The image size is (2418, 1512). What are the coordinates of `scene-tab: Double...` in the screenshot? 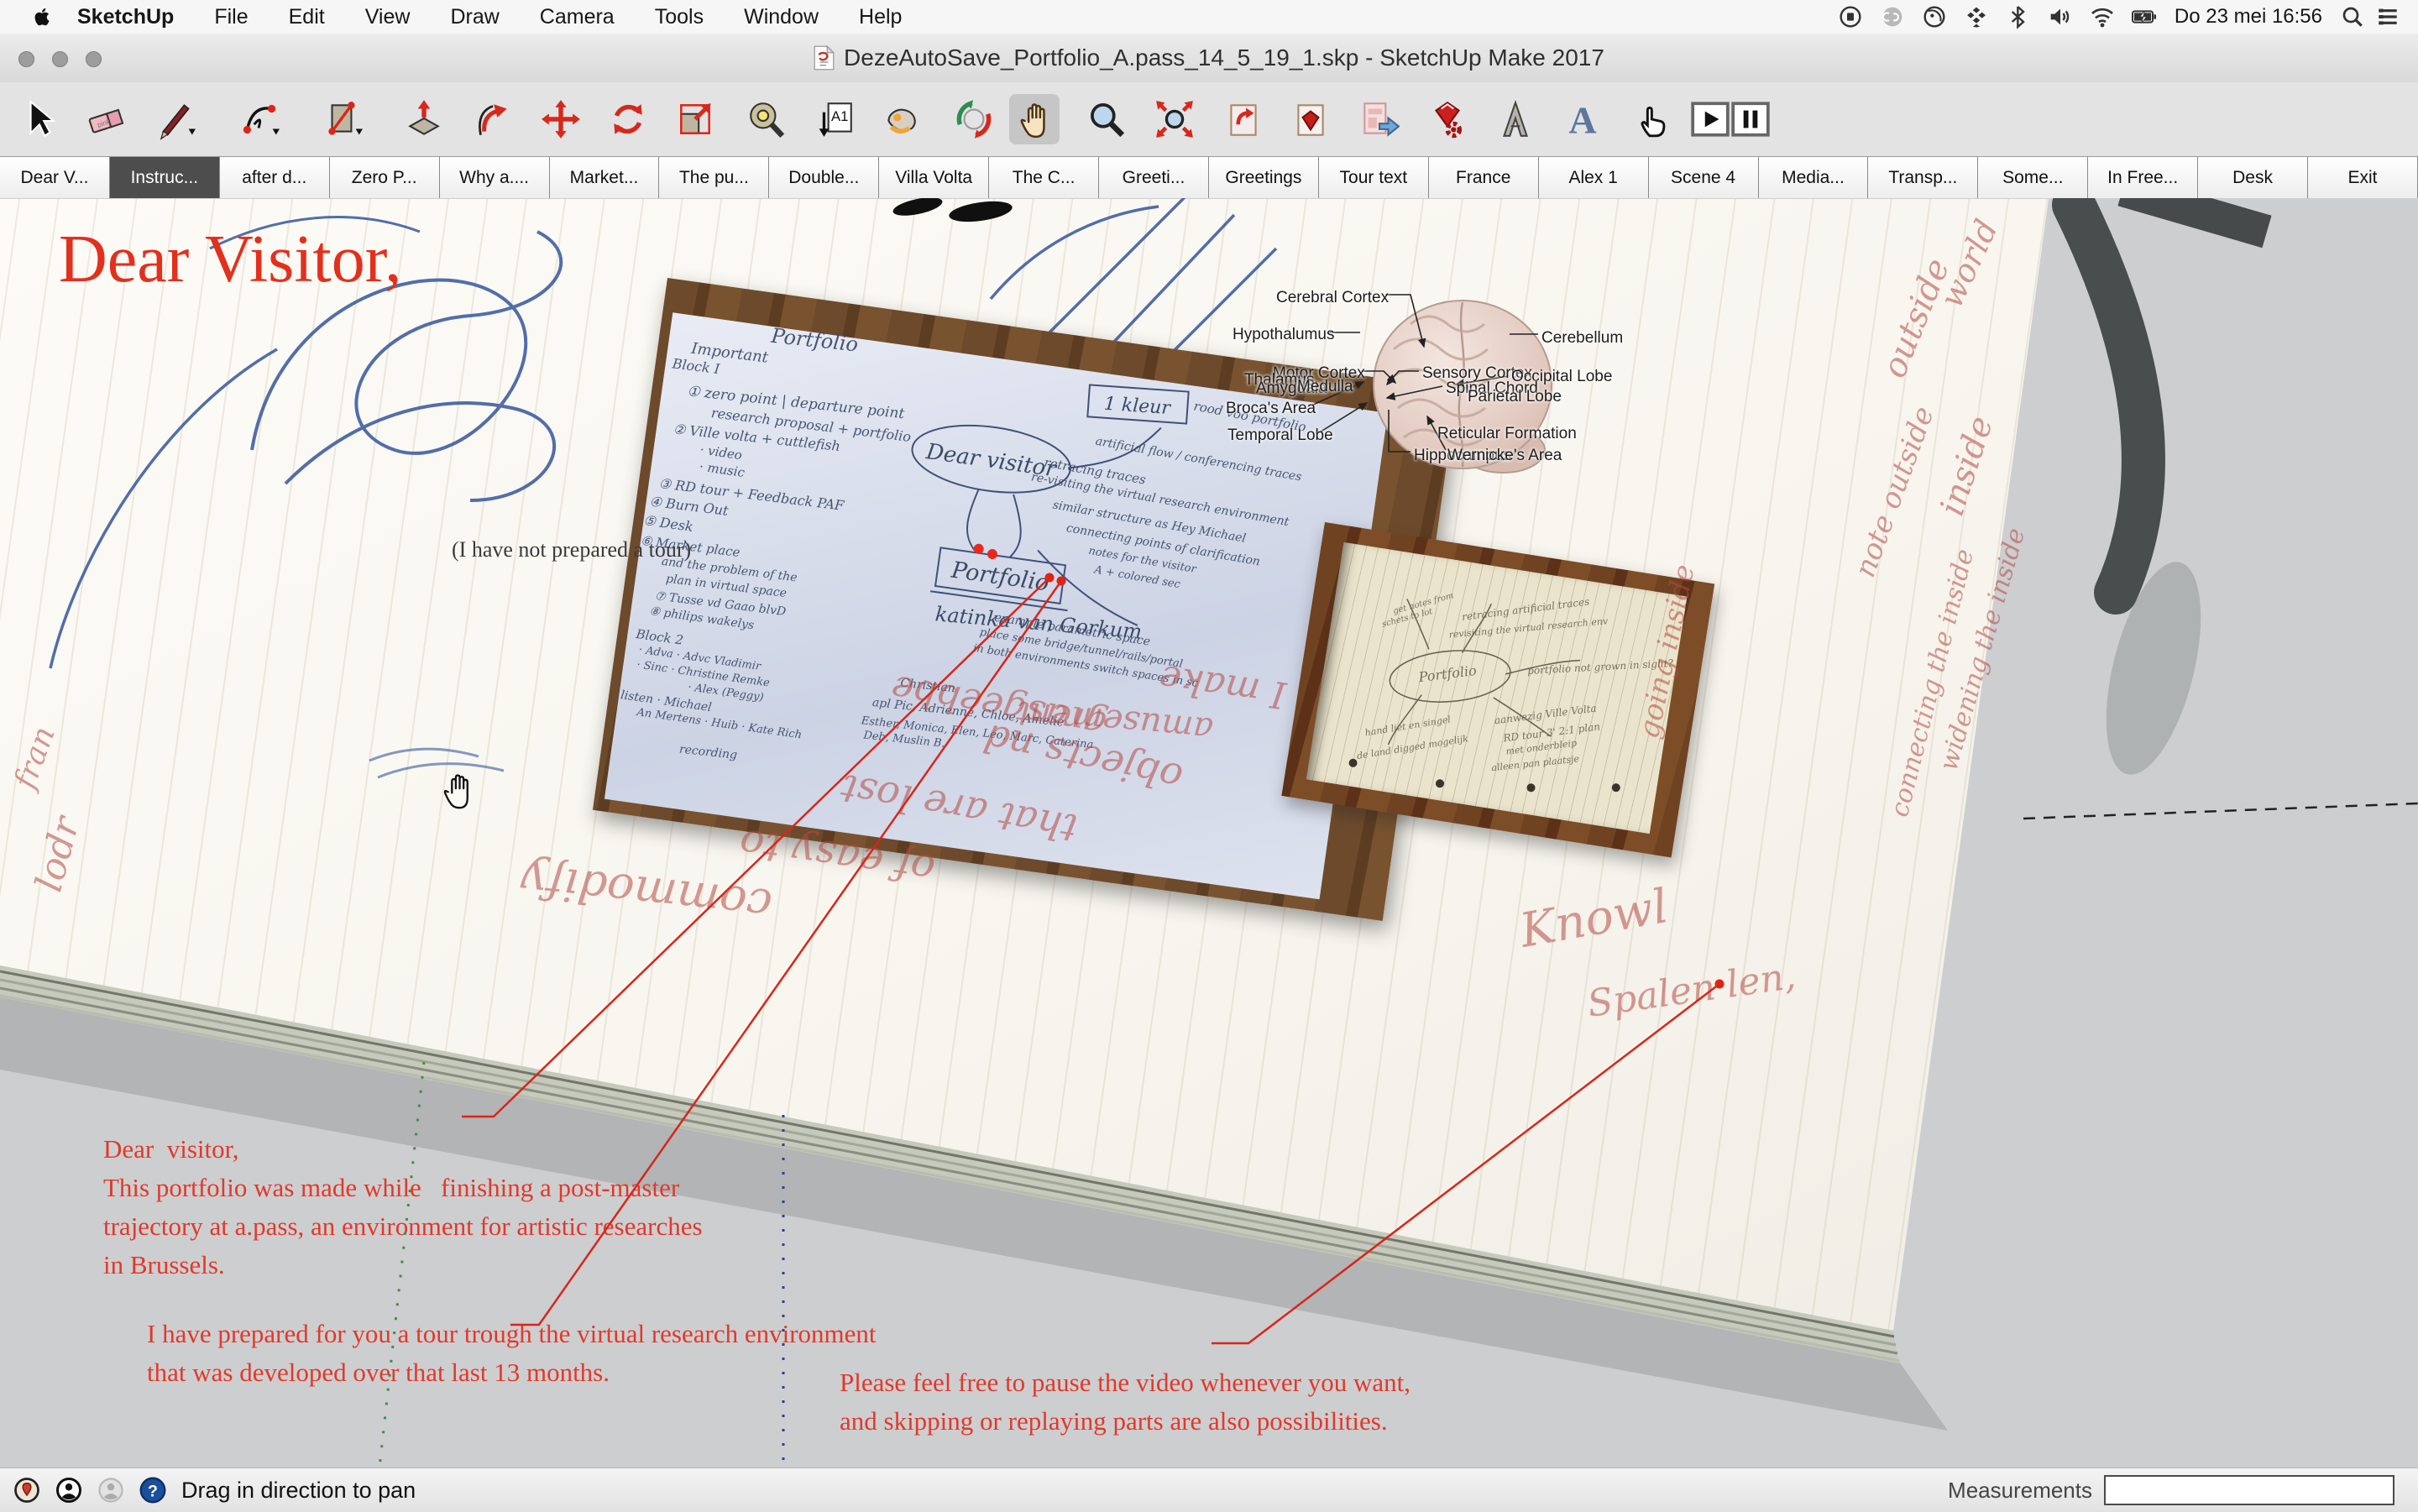 It's located at (824, 177).